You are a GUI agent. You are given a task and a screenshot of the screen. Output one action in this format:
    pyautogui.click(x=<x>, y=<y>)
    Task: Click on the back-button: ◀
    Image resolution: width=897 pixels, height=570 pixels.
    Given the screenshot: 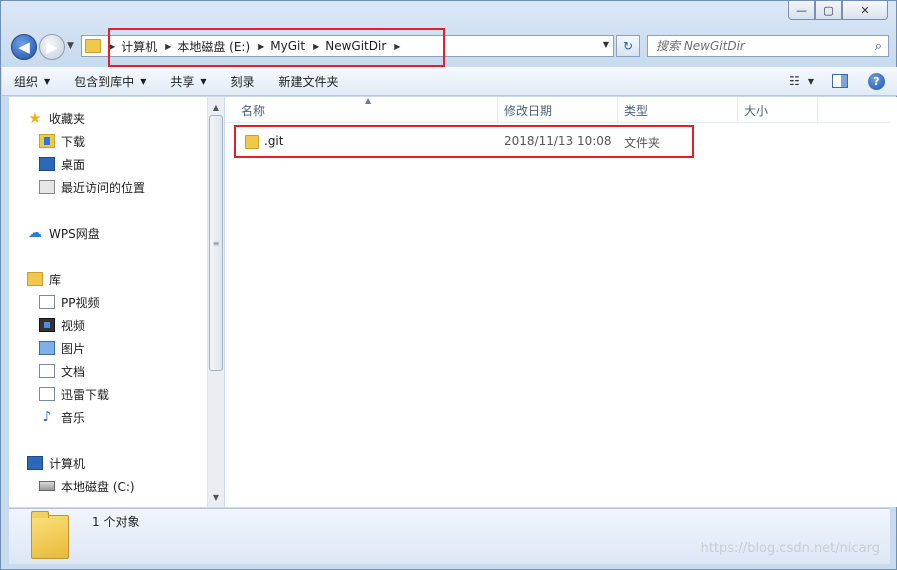 What is the action you would take?
    pyautogui.click(x=24, y=47)
    